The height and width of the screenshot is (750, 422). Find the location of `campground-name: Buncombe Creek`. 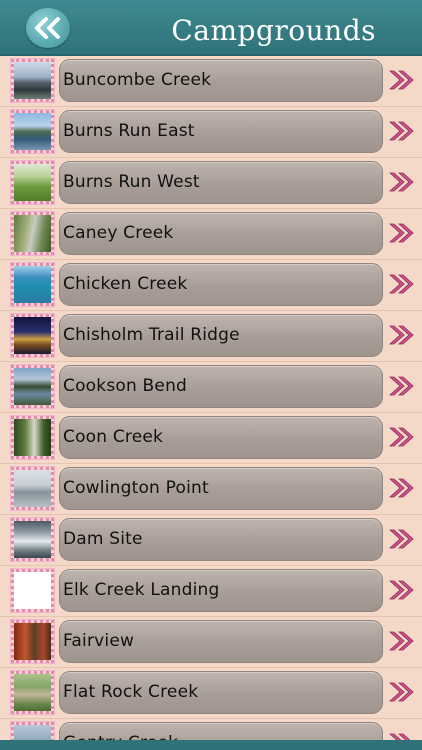

campground-name: Buncombe Creek is located at coordinates (137, 80).